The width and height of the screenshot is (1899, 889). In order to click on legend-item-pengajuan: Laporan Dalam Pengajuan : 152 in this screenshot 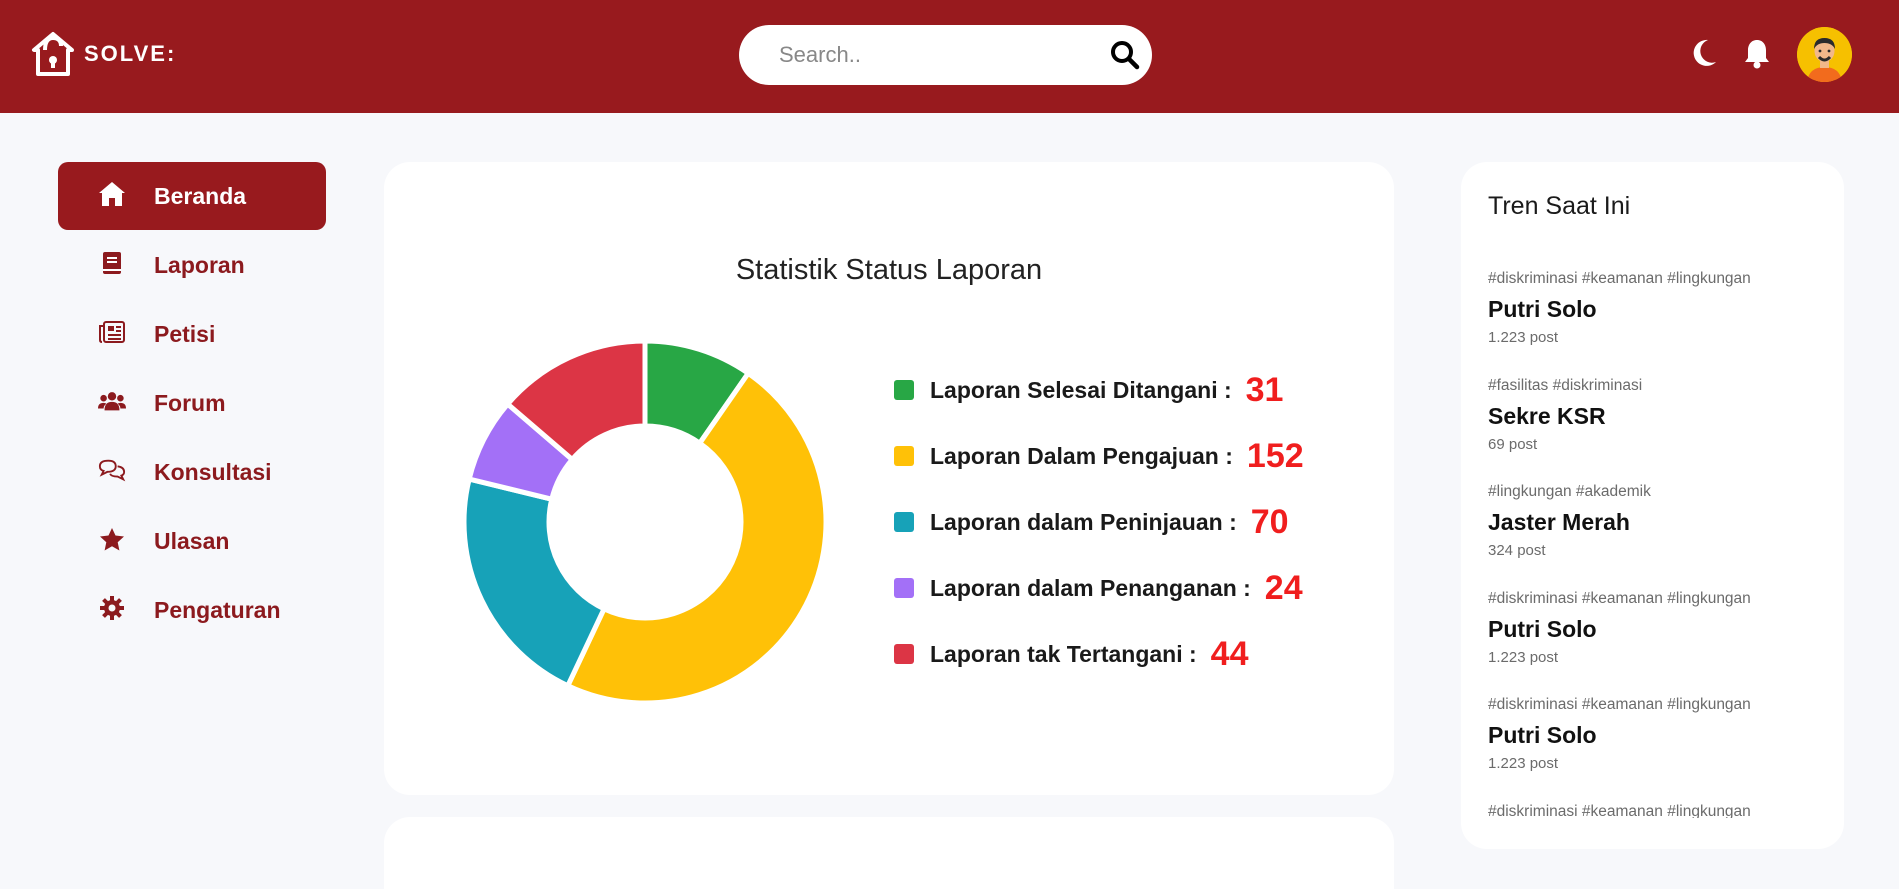, I will do `click(1099, 456)`.